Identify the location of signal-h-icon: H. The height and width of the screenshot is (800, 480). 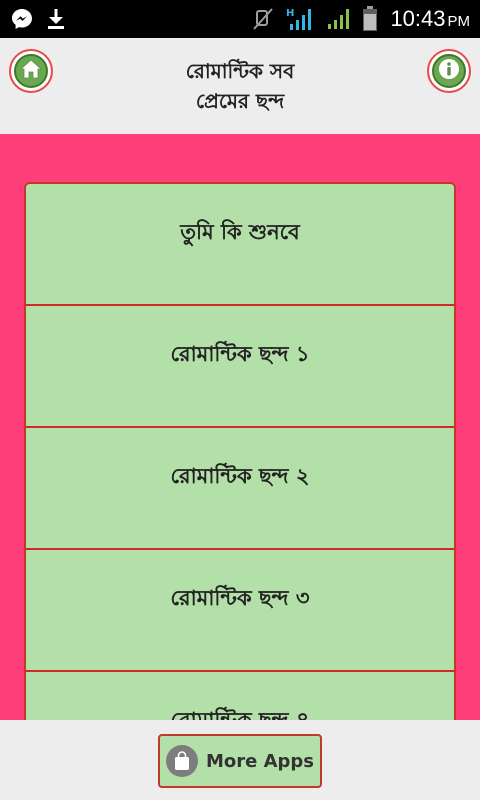
(300, 19).